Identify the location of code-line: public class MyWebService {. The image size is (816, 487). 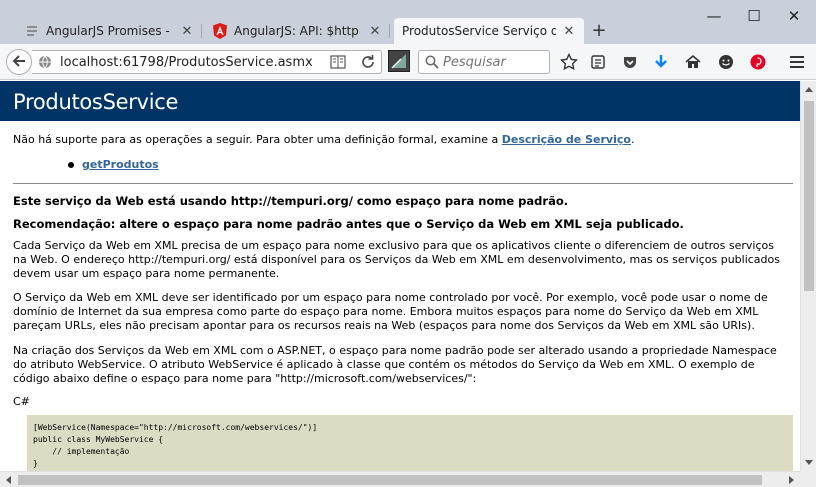
(98, 439).